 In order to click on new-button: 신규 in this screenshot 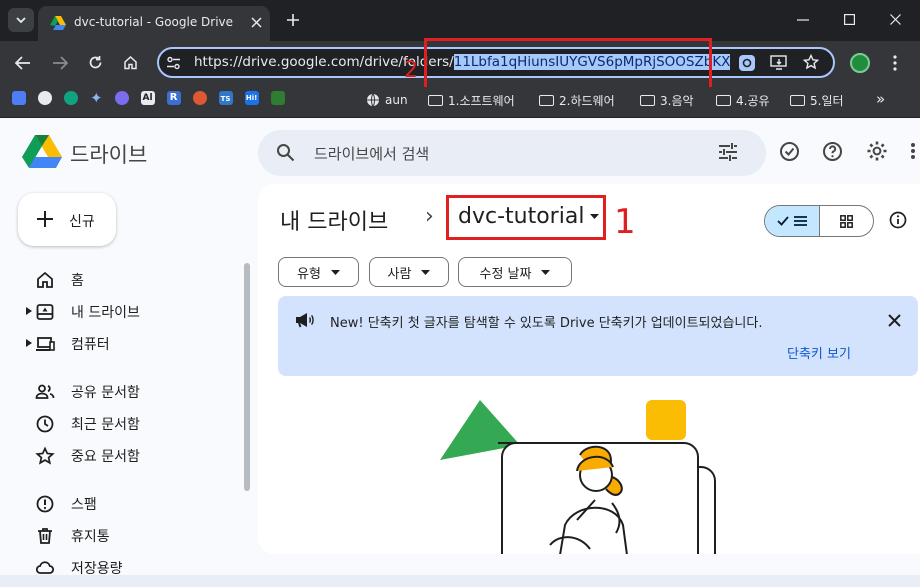, I will do `click(67, 219)`.